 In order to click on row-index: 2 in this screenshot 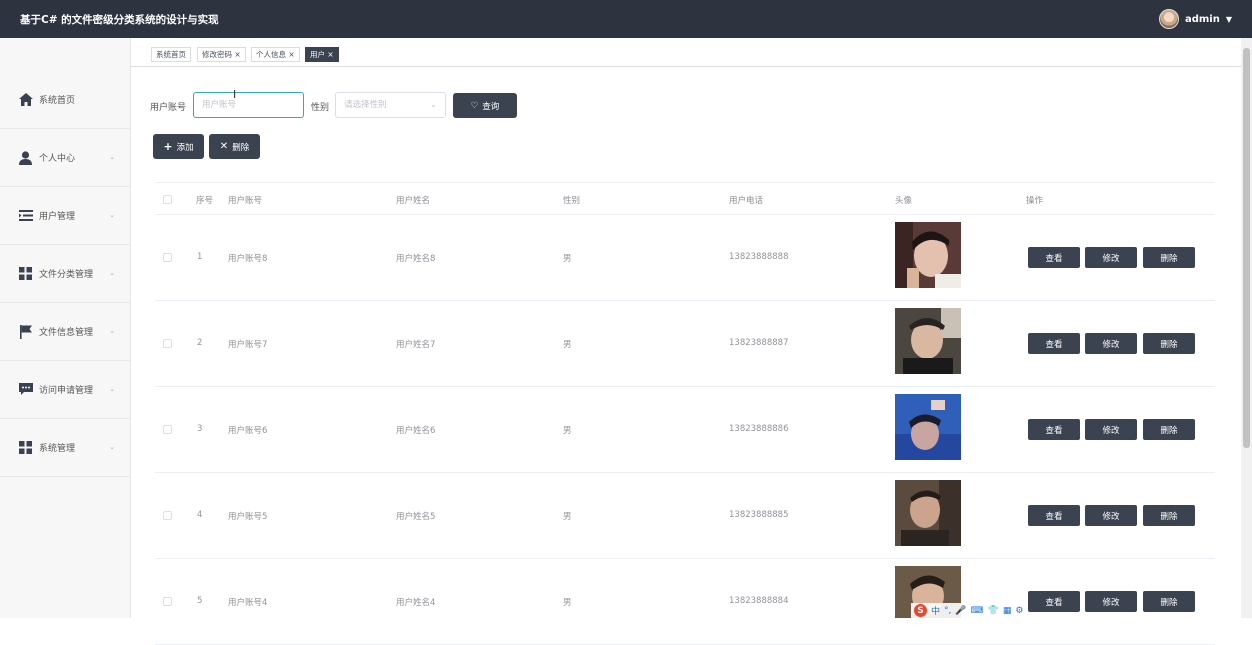, I will do `click(200, 343)`.